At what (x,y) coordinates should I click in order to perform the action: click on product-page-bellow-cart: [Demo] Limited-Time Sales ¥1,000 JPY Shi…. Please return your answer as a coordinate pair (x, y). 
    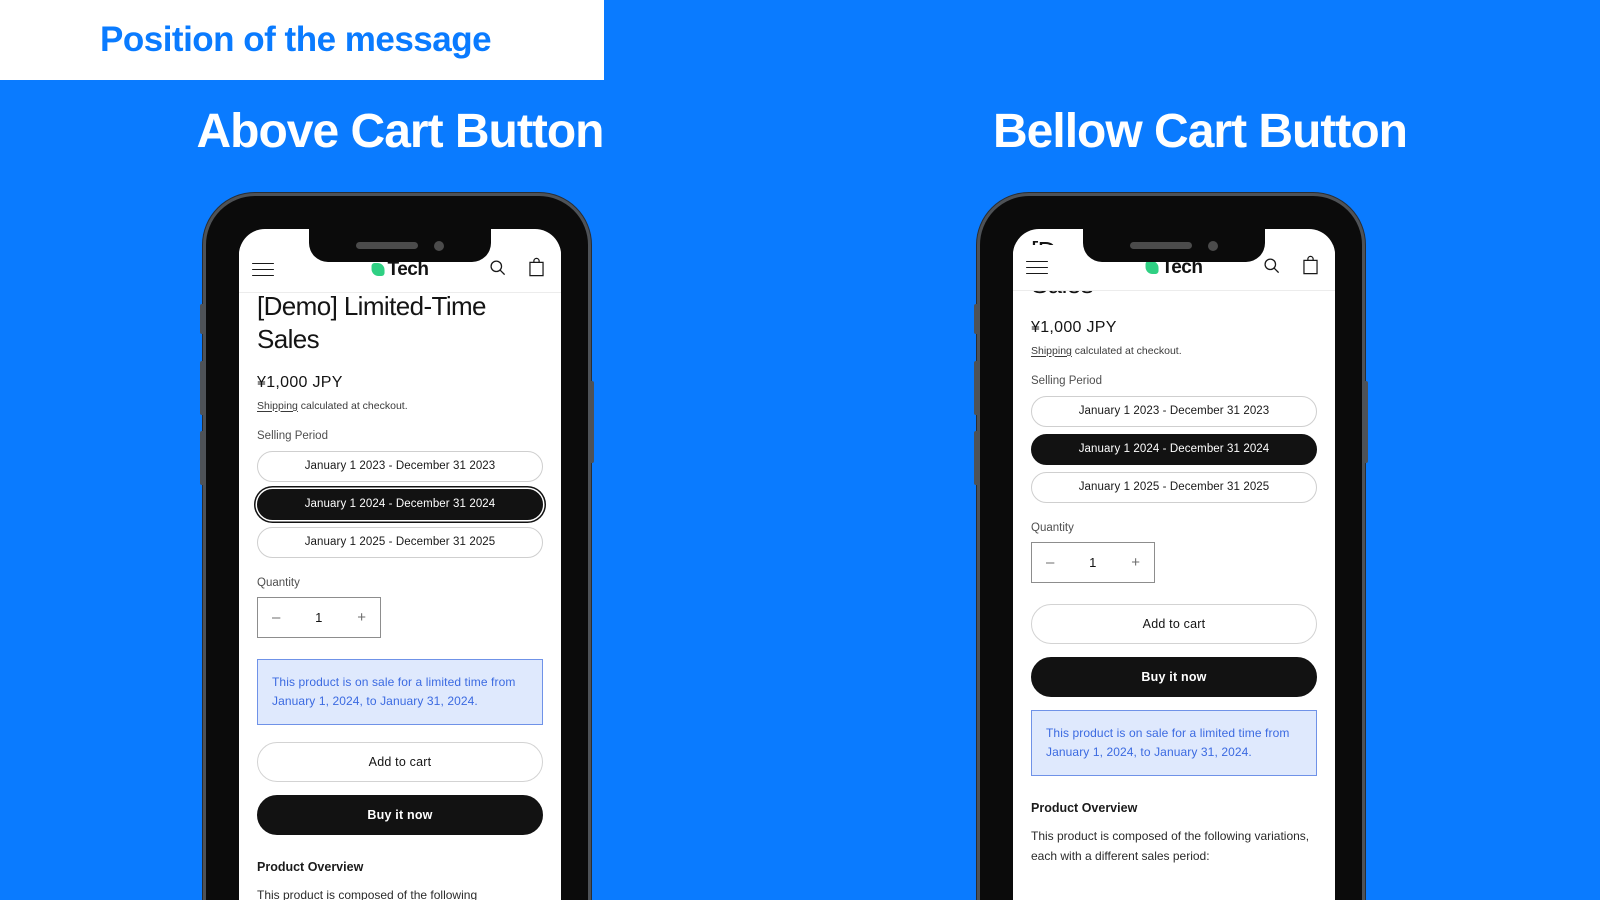
    Looking at the image, I should click on (1174, 548).